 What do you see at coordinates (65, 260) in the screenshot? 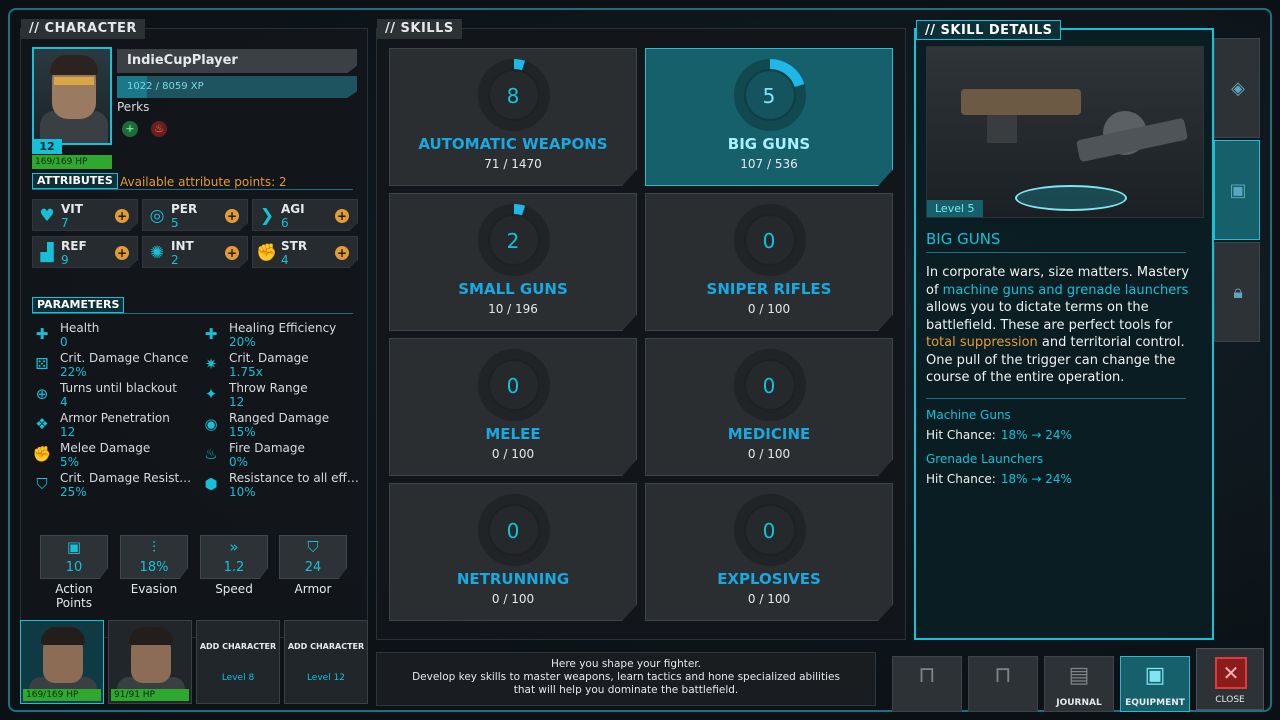
I see `attribute-value: 9` at bounding box center [65, 260].